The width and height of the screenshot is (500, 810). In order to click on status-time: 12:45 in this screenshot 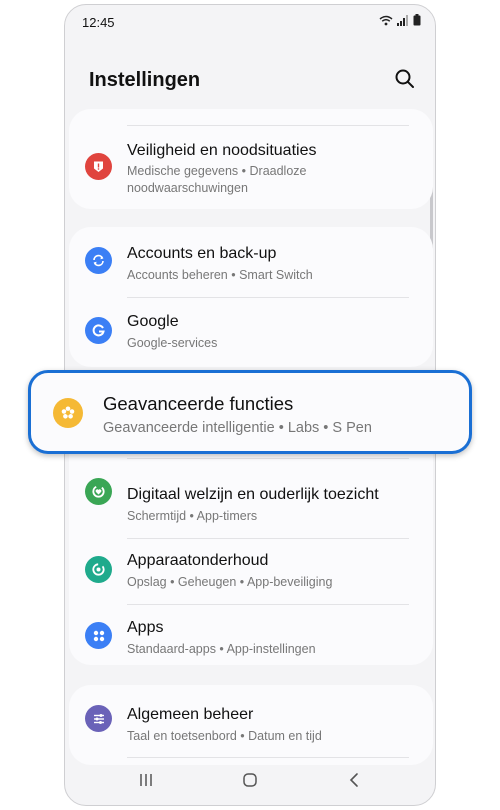, I will do `click(98, 22)`.